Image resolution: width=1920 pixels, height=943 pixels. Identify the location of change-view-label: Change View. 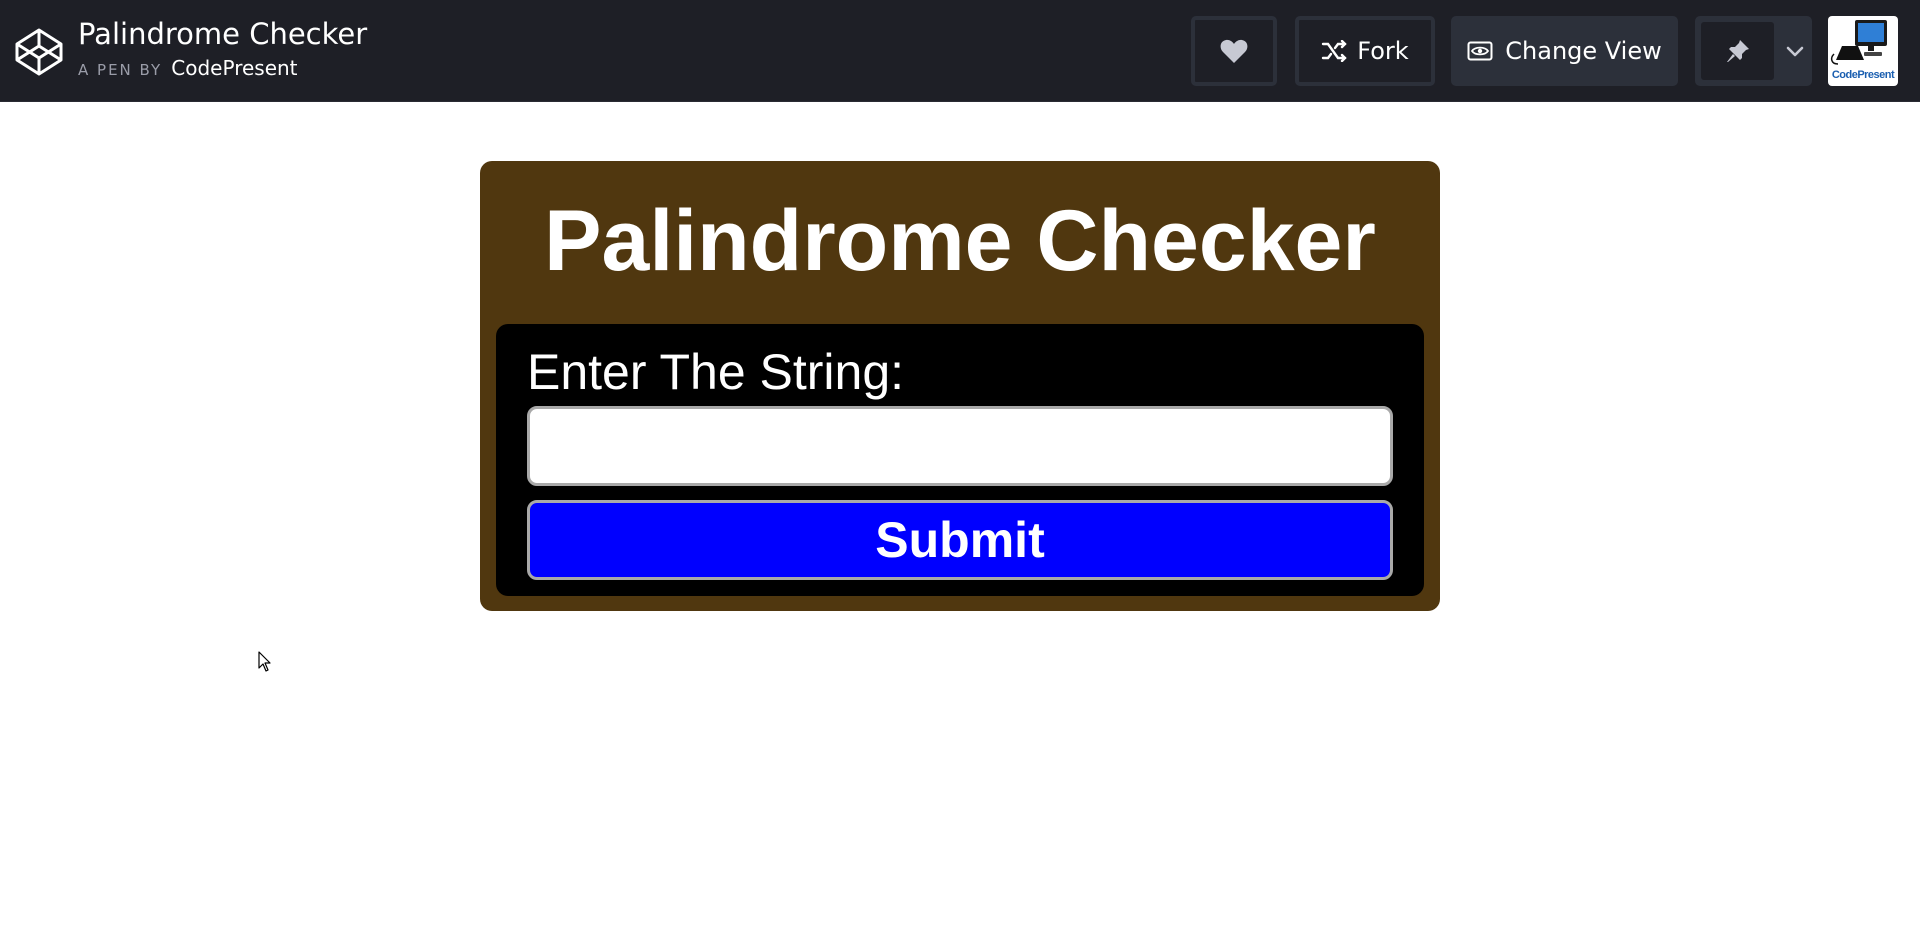
(1583, 51).